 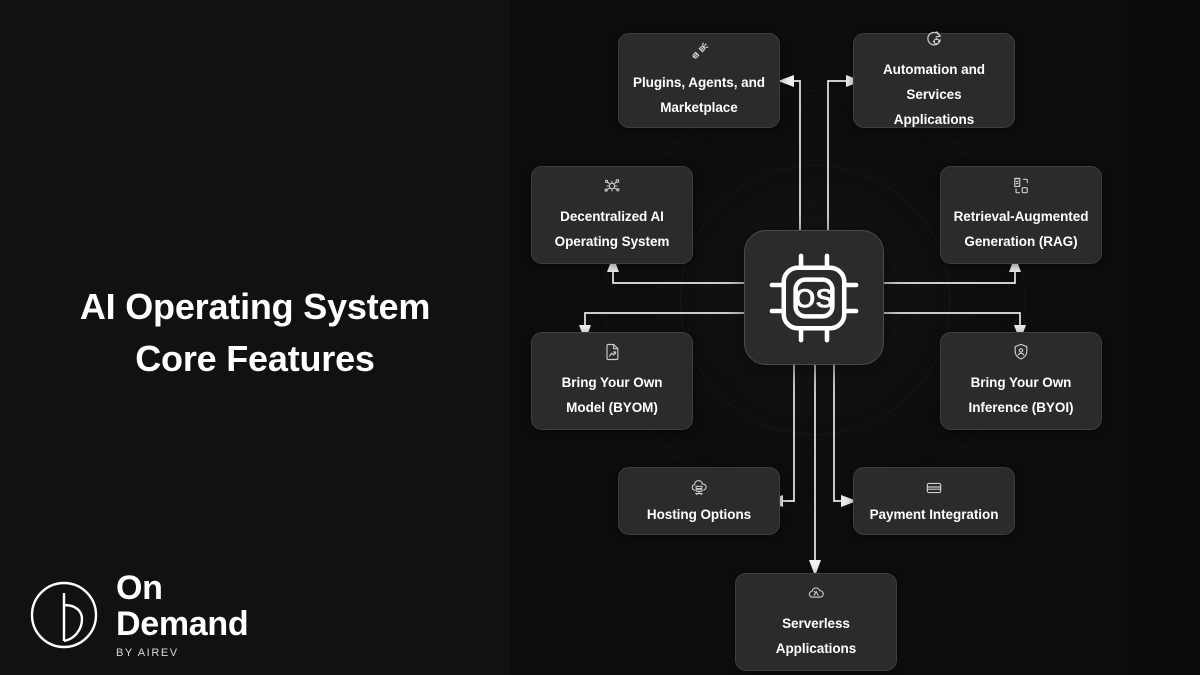 What do you see at coordinates (699, 52) in the screenshot?
I see `plug-connect-icon` at bounding box center [699, 52].